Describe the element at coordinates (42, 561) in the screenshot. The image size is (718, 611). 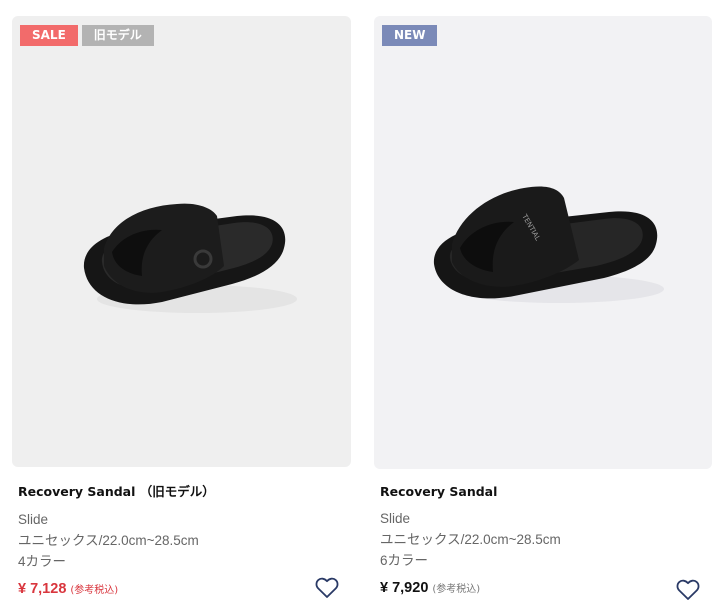
I see `product-colors: 4カラー` at that location.